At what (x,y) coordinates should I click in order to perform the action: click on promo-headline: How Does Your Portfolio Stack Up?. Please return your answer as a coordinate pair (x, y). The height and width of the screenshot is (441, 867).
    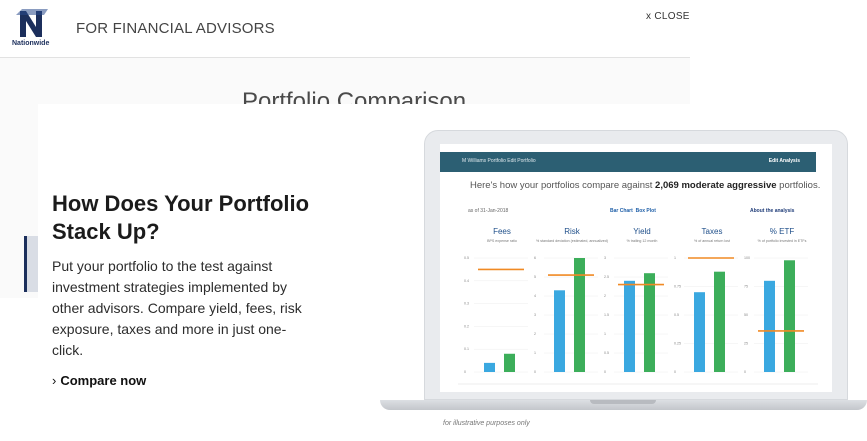
    Looking at the image, I should click on (181, 217).